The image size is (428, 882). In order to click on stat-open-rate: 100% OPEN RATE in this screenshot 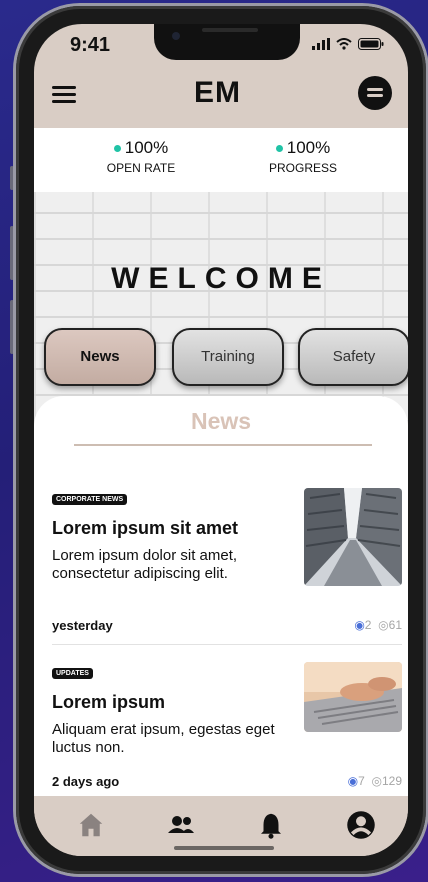, I will do `click(141, 156)`.